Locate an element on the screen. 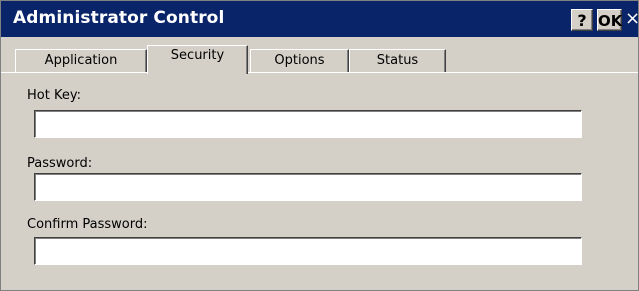 This screenshot has width=639, height=291. help-button: ? is located at coordinates (582, 20).